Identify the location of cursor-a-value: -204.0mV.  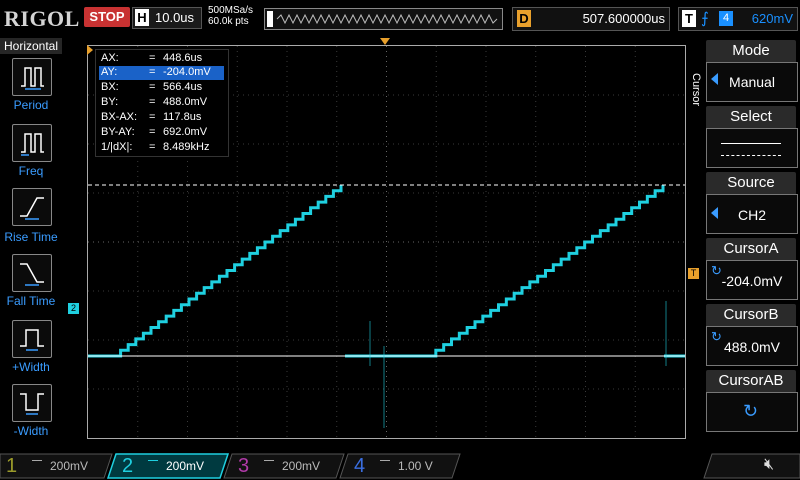
(752, 281).